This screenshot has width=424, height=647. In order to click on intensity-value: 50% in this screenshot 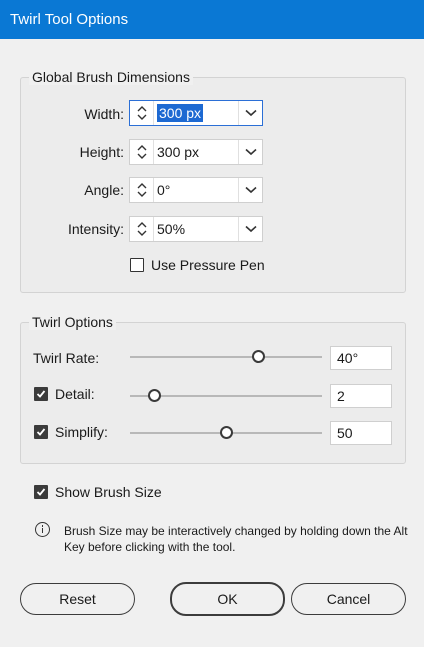, I will do `click(196, 229)`.